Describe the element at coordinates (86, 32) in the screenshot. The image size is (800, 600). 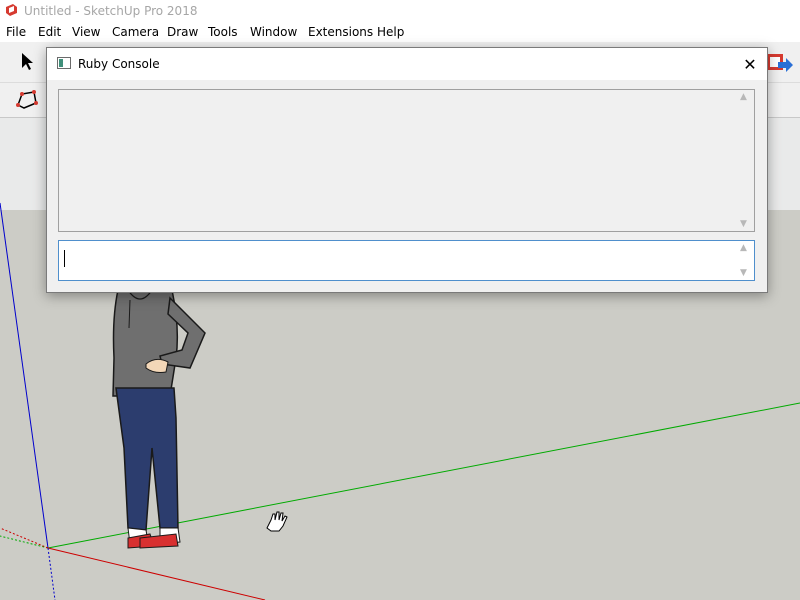
I see `menu-view: View` at that location.